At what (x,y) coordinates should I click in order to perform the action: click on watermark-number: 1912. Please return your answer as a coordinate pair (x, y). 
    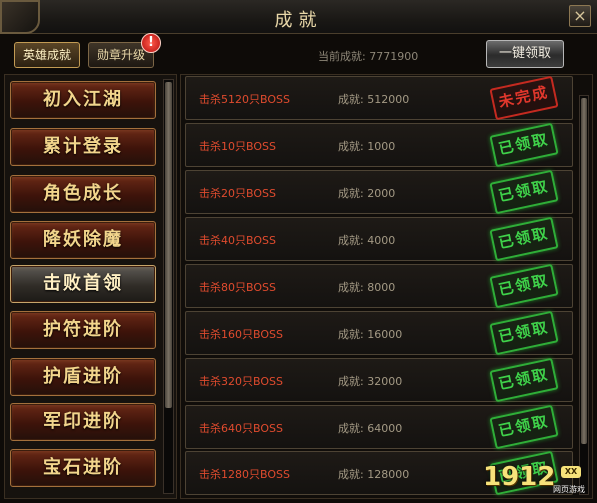
    Looking at the image, I should click on (519, 477).